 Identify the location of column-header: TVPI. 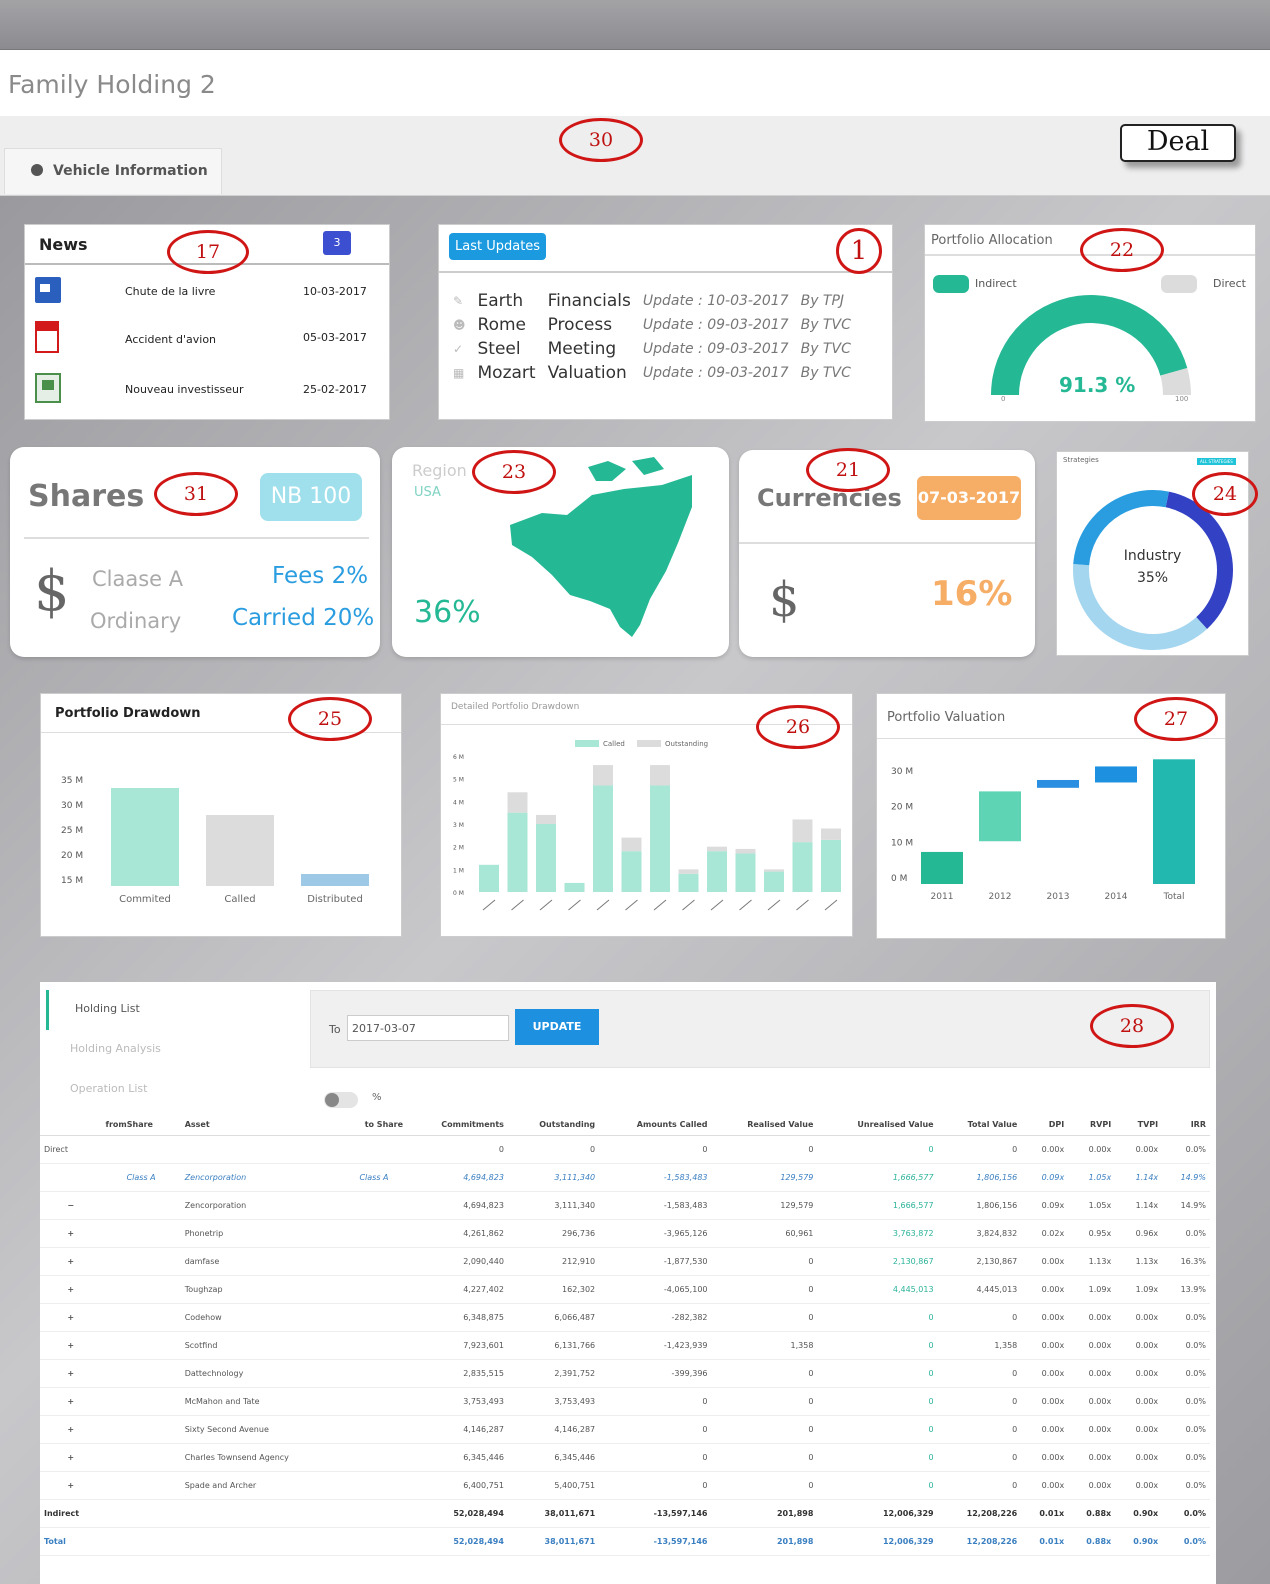
(1139, 1125).